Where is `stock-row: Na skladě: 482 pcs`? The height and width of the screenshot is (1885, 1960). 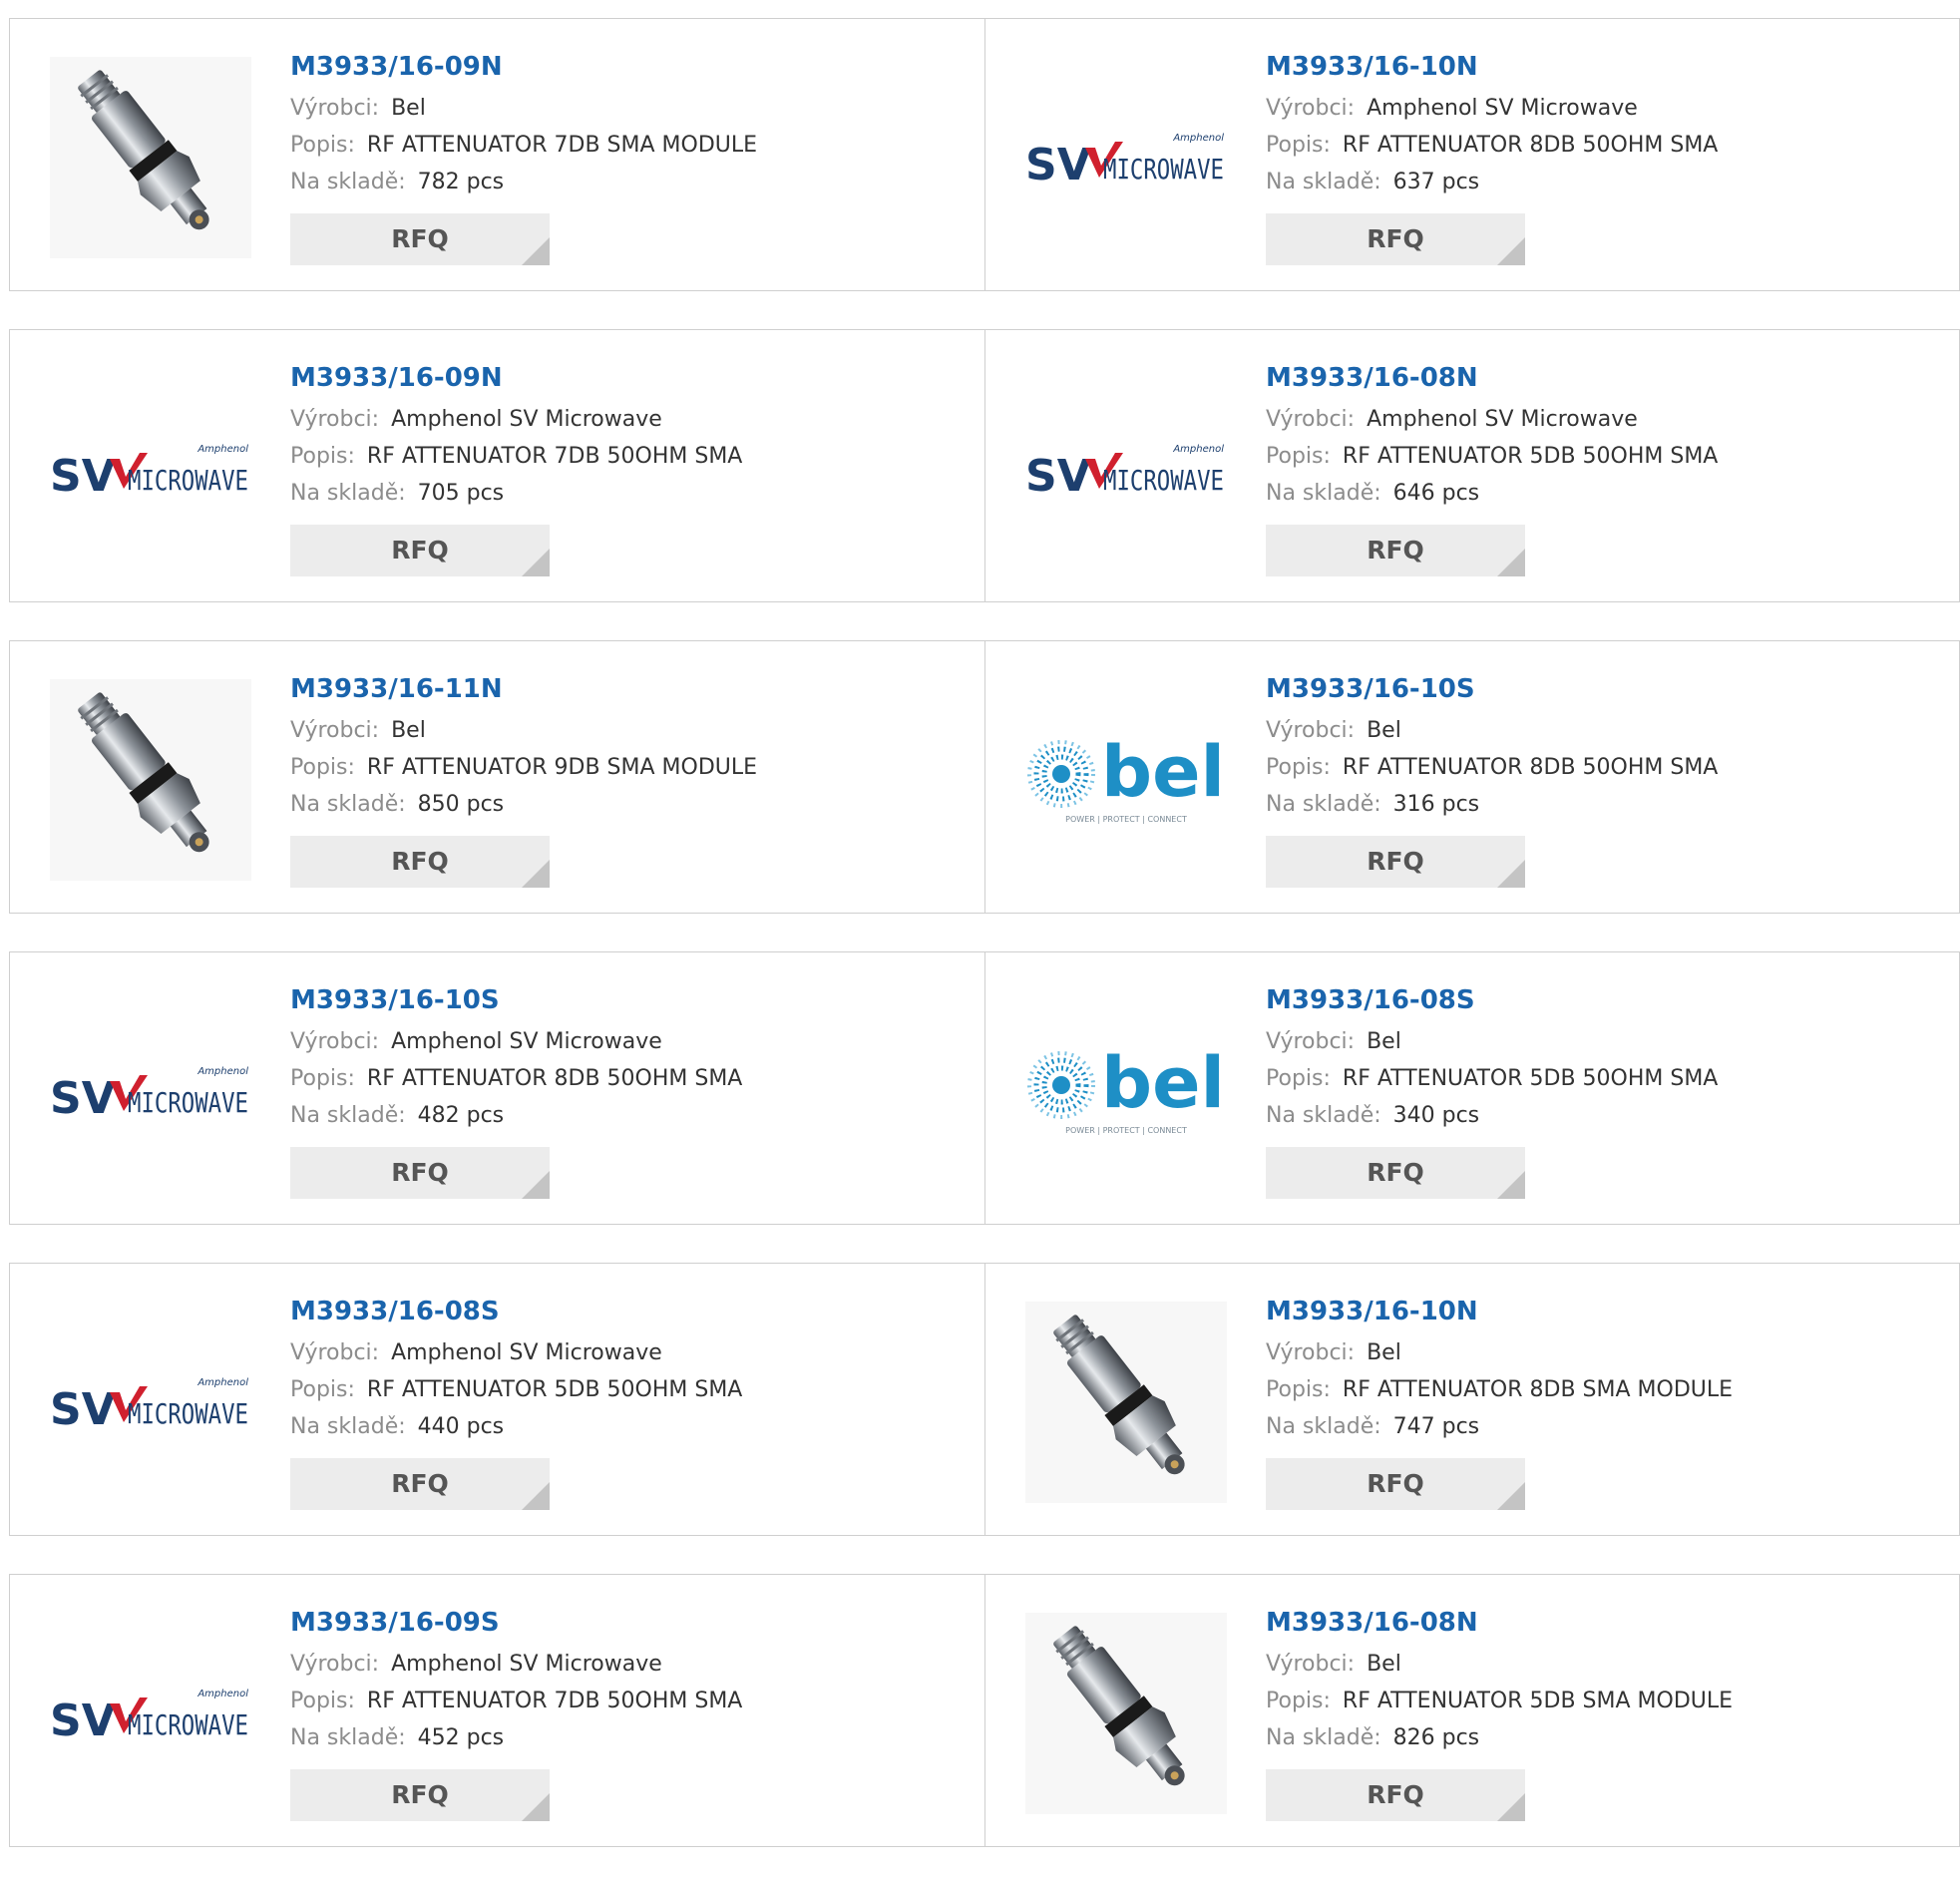
stock-row: Na skladě: 482 pcs is located at coordinates (516, 1115).